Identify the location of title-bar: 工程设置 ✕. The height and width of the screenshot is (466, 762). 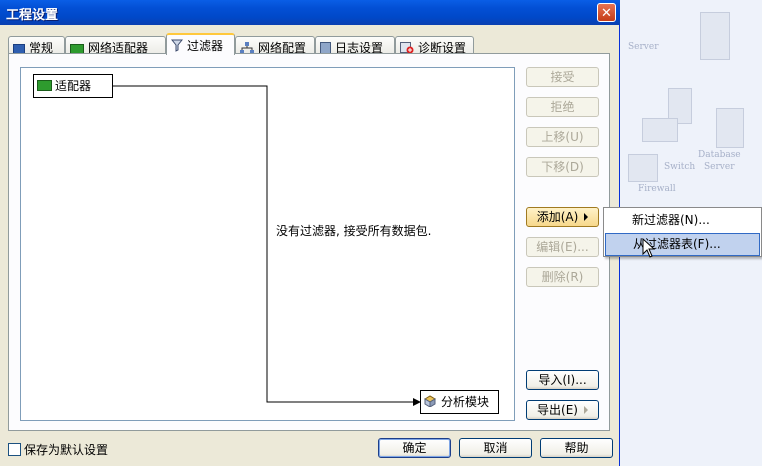
(310, 12).